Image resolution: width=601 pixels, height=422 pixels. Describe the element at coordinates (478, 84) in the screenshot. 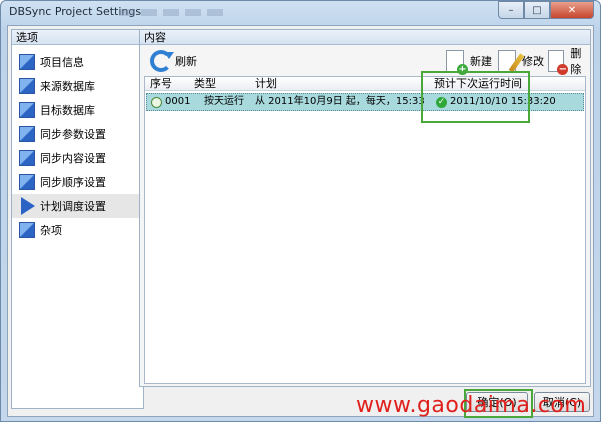

I see `column-header-next-run: 预计下次运行时间` at that location.